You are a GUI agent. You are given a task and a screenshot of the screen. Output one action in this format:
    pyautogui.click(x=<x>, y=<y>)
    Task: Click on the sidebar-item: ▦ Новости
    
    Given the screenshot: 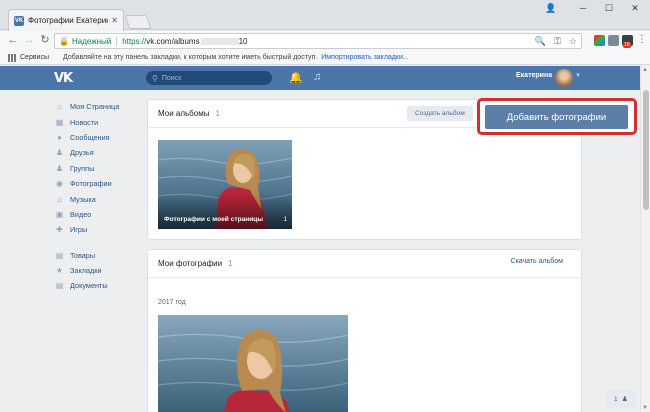 What is the action you would take?
    pyautogui.click(x=99, y=121)
    